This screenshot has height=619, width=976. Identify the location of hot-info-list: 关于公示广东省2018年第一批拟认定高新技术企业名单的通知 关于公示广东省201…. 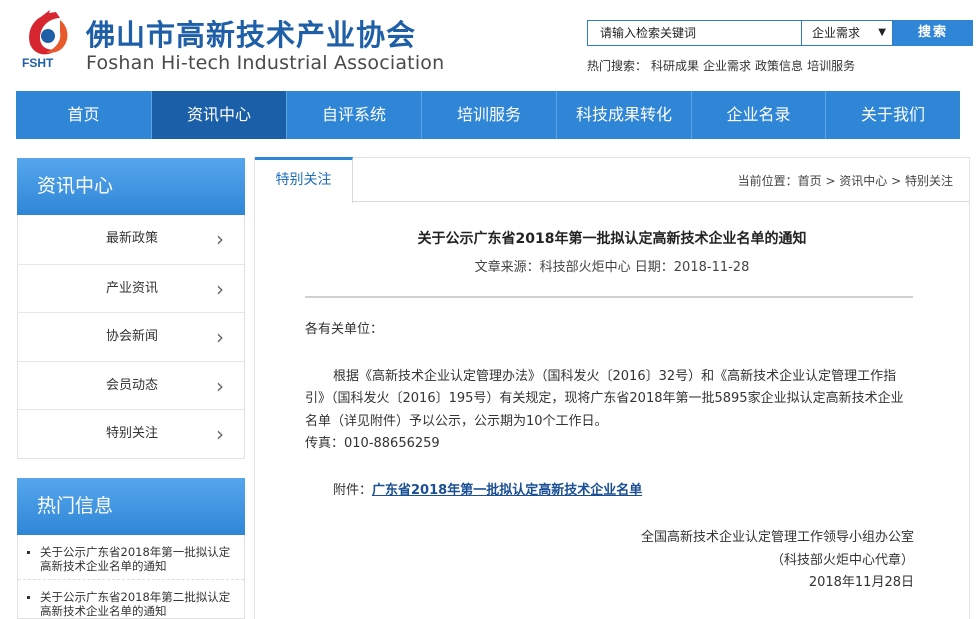
(131, 577).